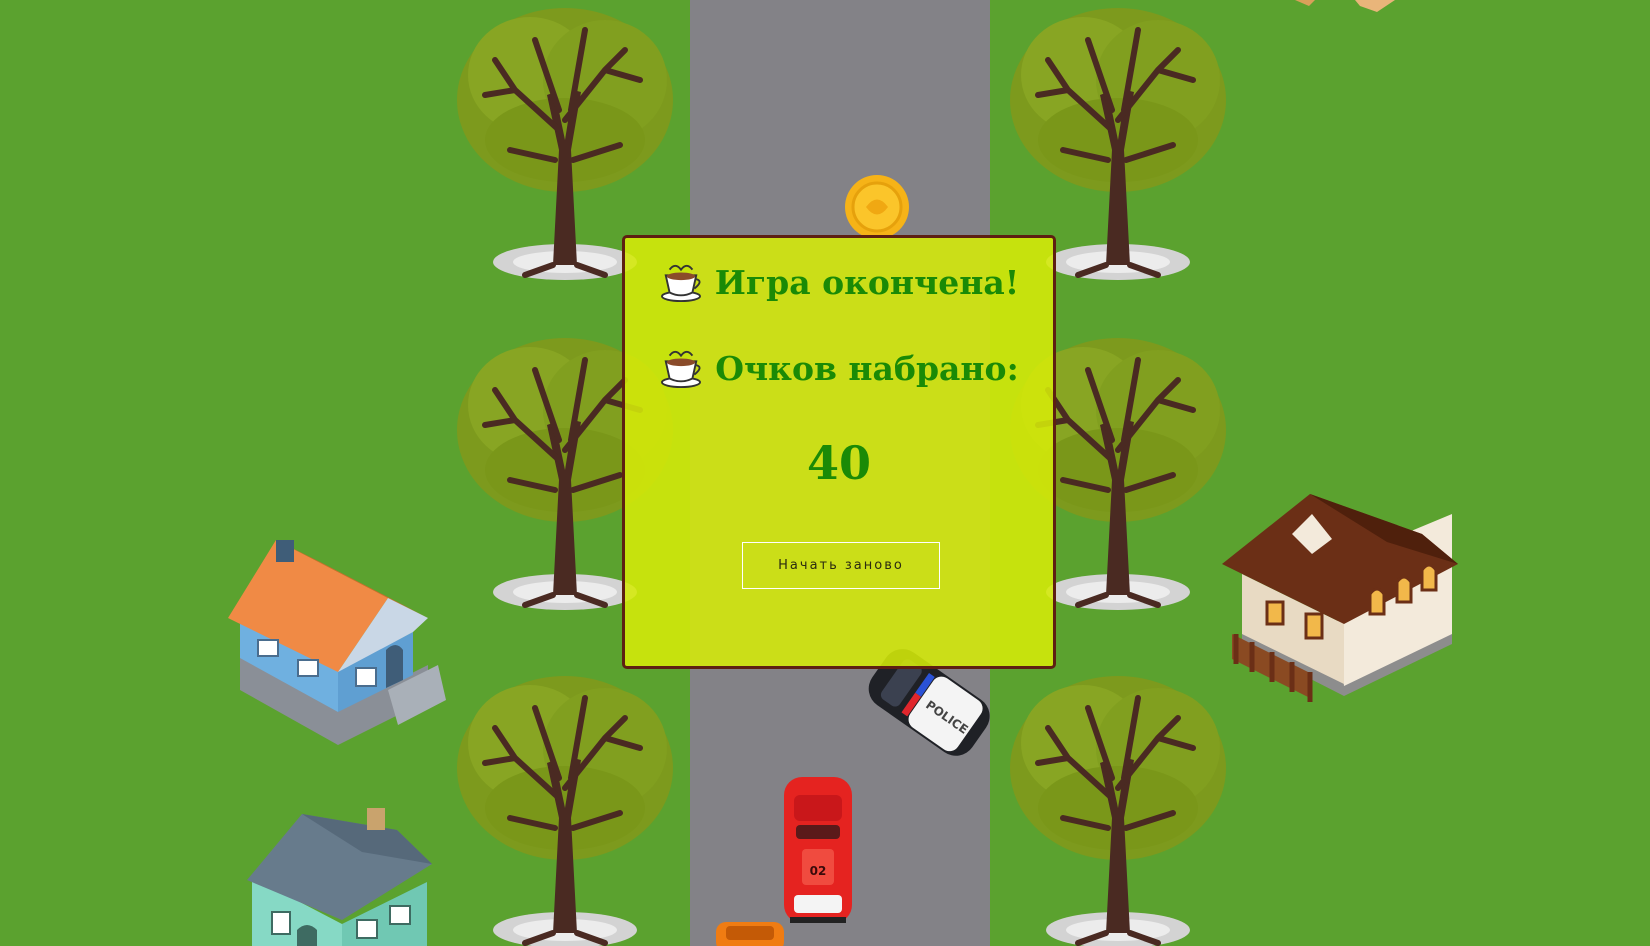 The width and height of the screenshot is (1650, 946). I want to click on brown-house-icon, so click(1340, 598).